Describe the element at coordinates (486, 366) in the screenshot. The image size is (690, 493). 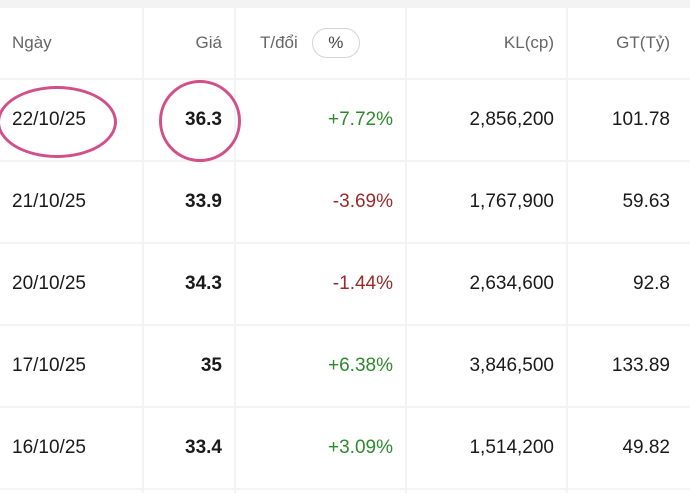
I see `cell-volume: 3,846,500` at that location.